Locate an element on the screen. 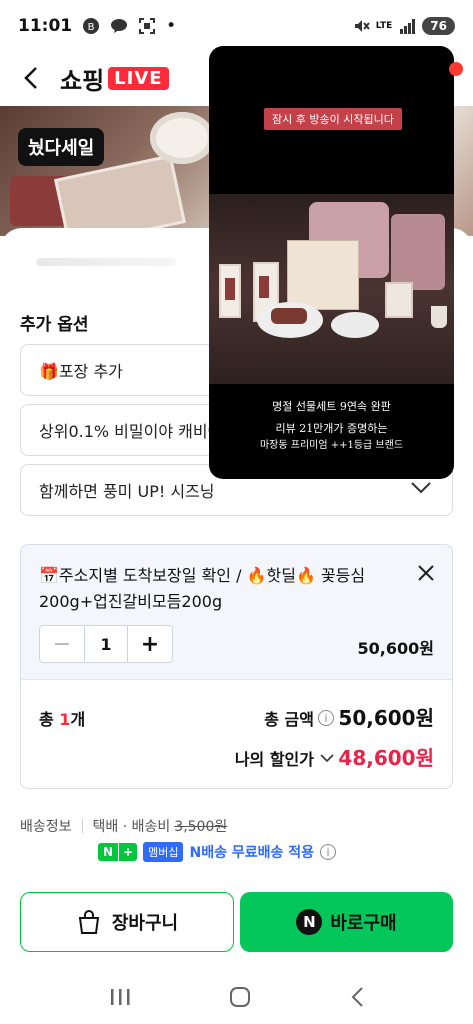  shopping-bag-icon is located at coordinates (89, 922).